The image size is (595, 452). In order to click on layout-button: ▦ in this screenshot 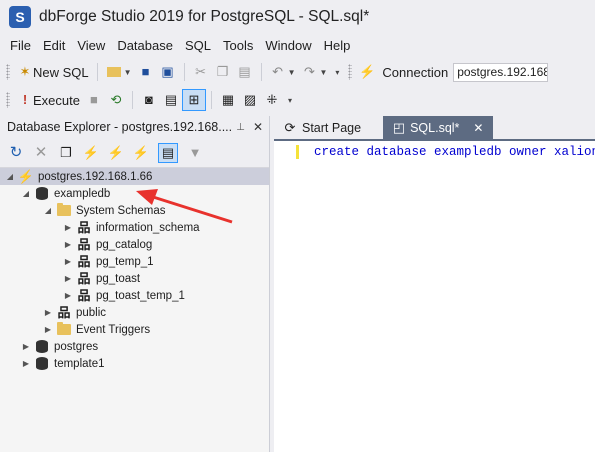, I will do `click(228, 100)`.